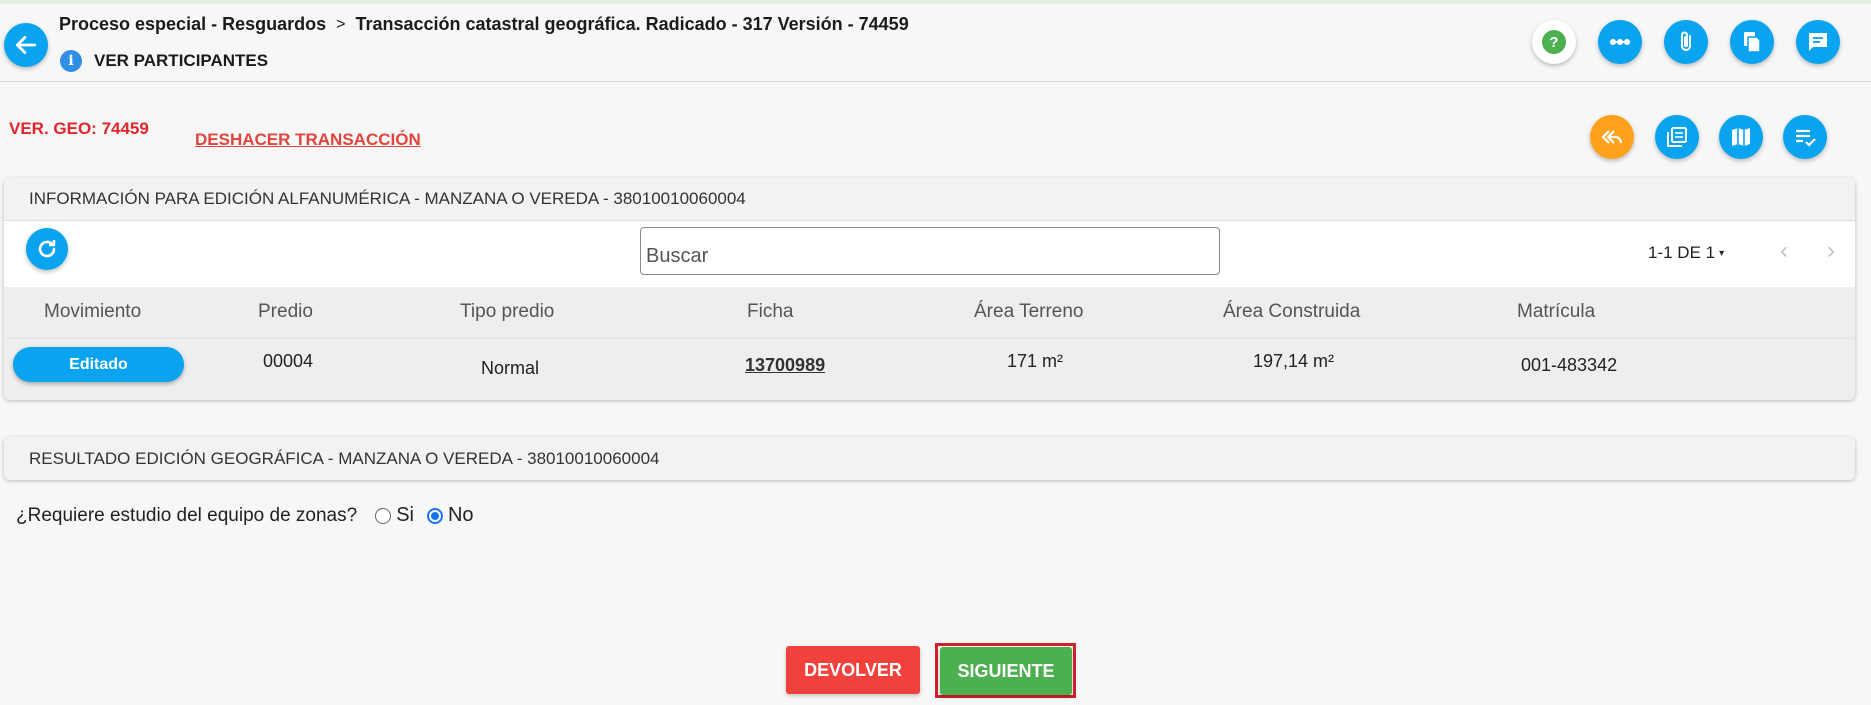  I want to click on prev-page-icon: ‹, so click(1784, 251).